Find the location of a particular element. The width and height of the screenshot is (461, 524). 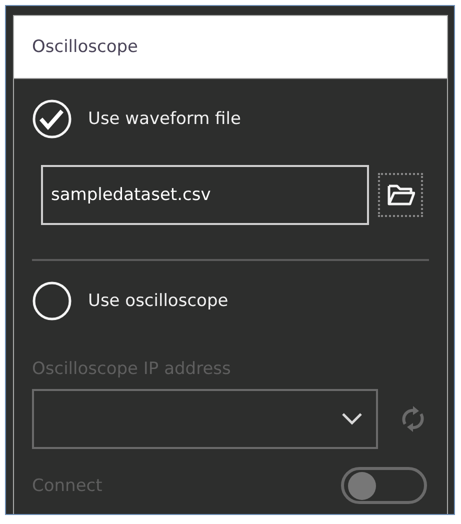

radio-label: Use waveform file is located at coordinates (164, 119).